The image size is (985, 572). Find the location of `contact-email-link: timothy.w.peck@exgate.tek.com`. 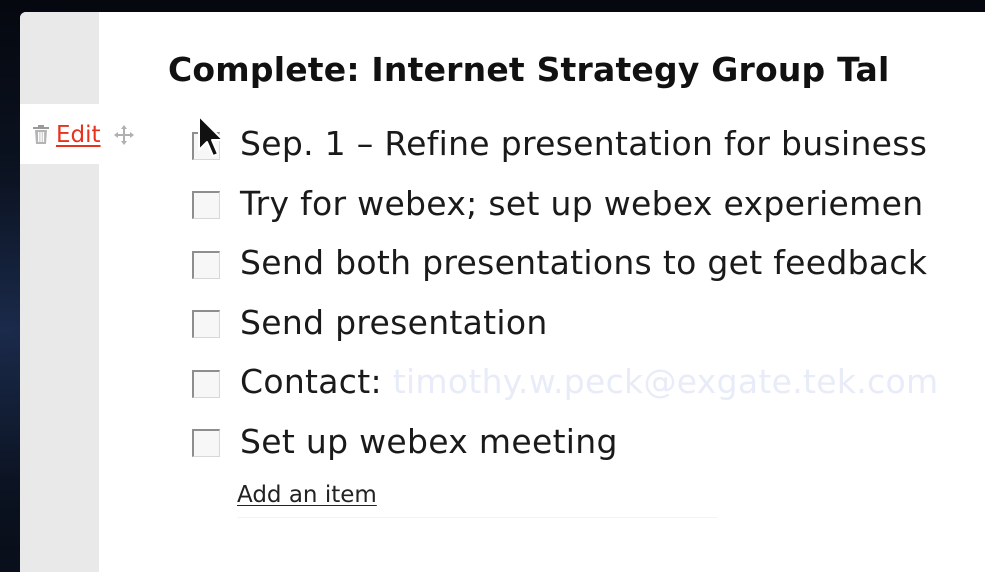

contact-email-link: timothy.w.peck@exgate.tek.com is located at coordinates (666, 381).